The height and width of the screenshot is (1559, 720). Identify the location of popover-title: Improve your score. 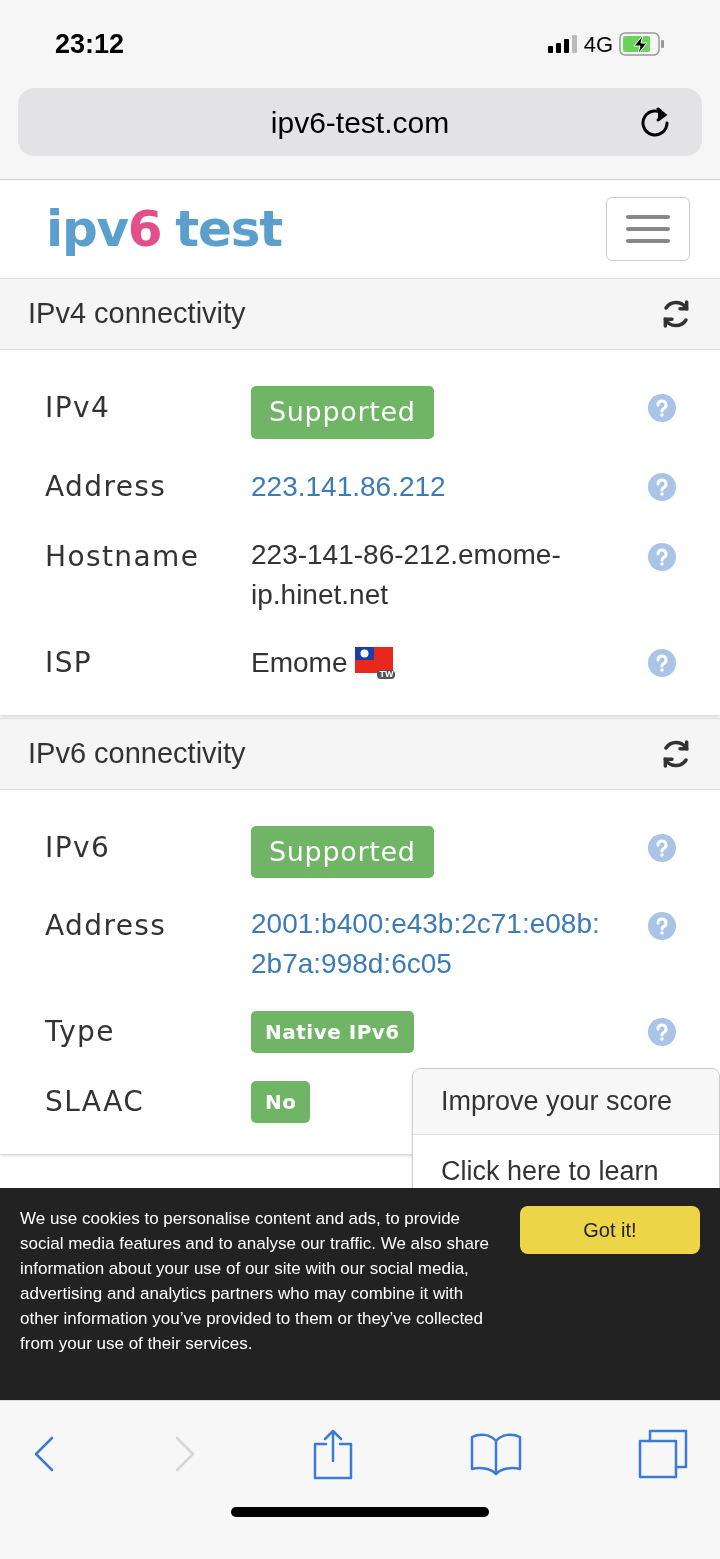
(566, 1102).